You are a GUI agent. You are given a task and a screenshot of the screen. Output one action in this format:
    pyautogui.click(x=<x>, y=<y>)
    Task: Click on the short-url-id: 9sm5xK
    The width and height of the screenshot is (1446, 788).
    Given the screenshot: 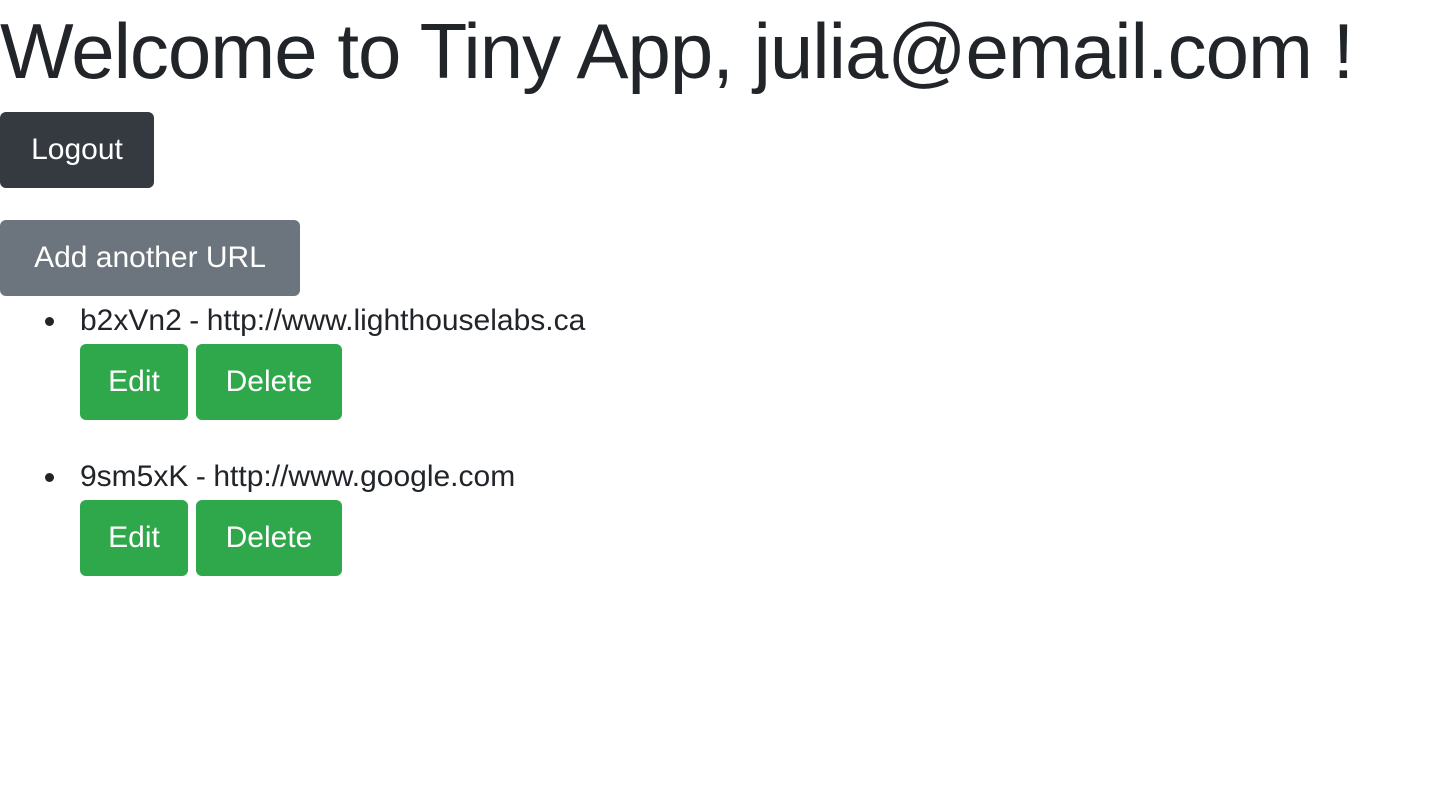 What is the action you would take?
    pyautogui.click(x=134, y=476)
    